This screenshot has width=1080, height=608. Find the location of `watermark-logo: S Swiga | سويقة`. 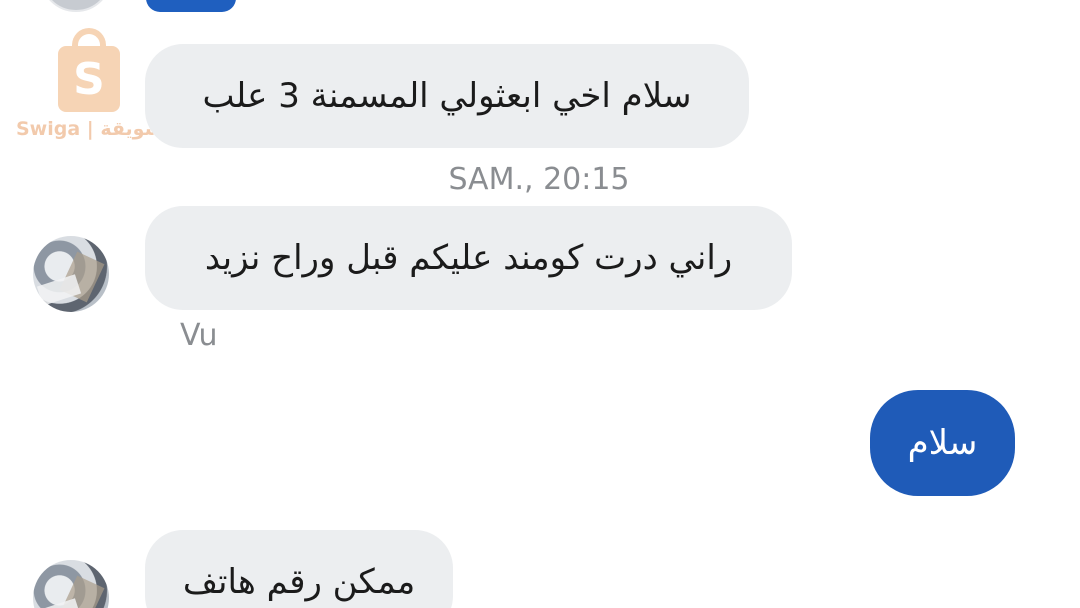

watermark-logo: S Swiga | سويقة is located at coordinates (91, 85).